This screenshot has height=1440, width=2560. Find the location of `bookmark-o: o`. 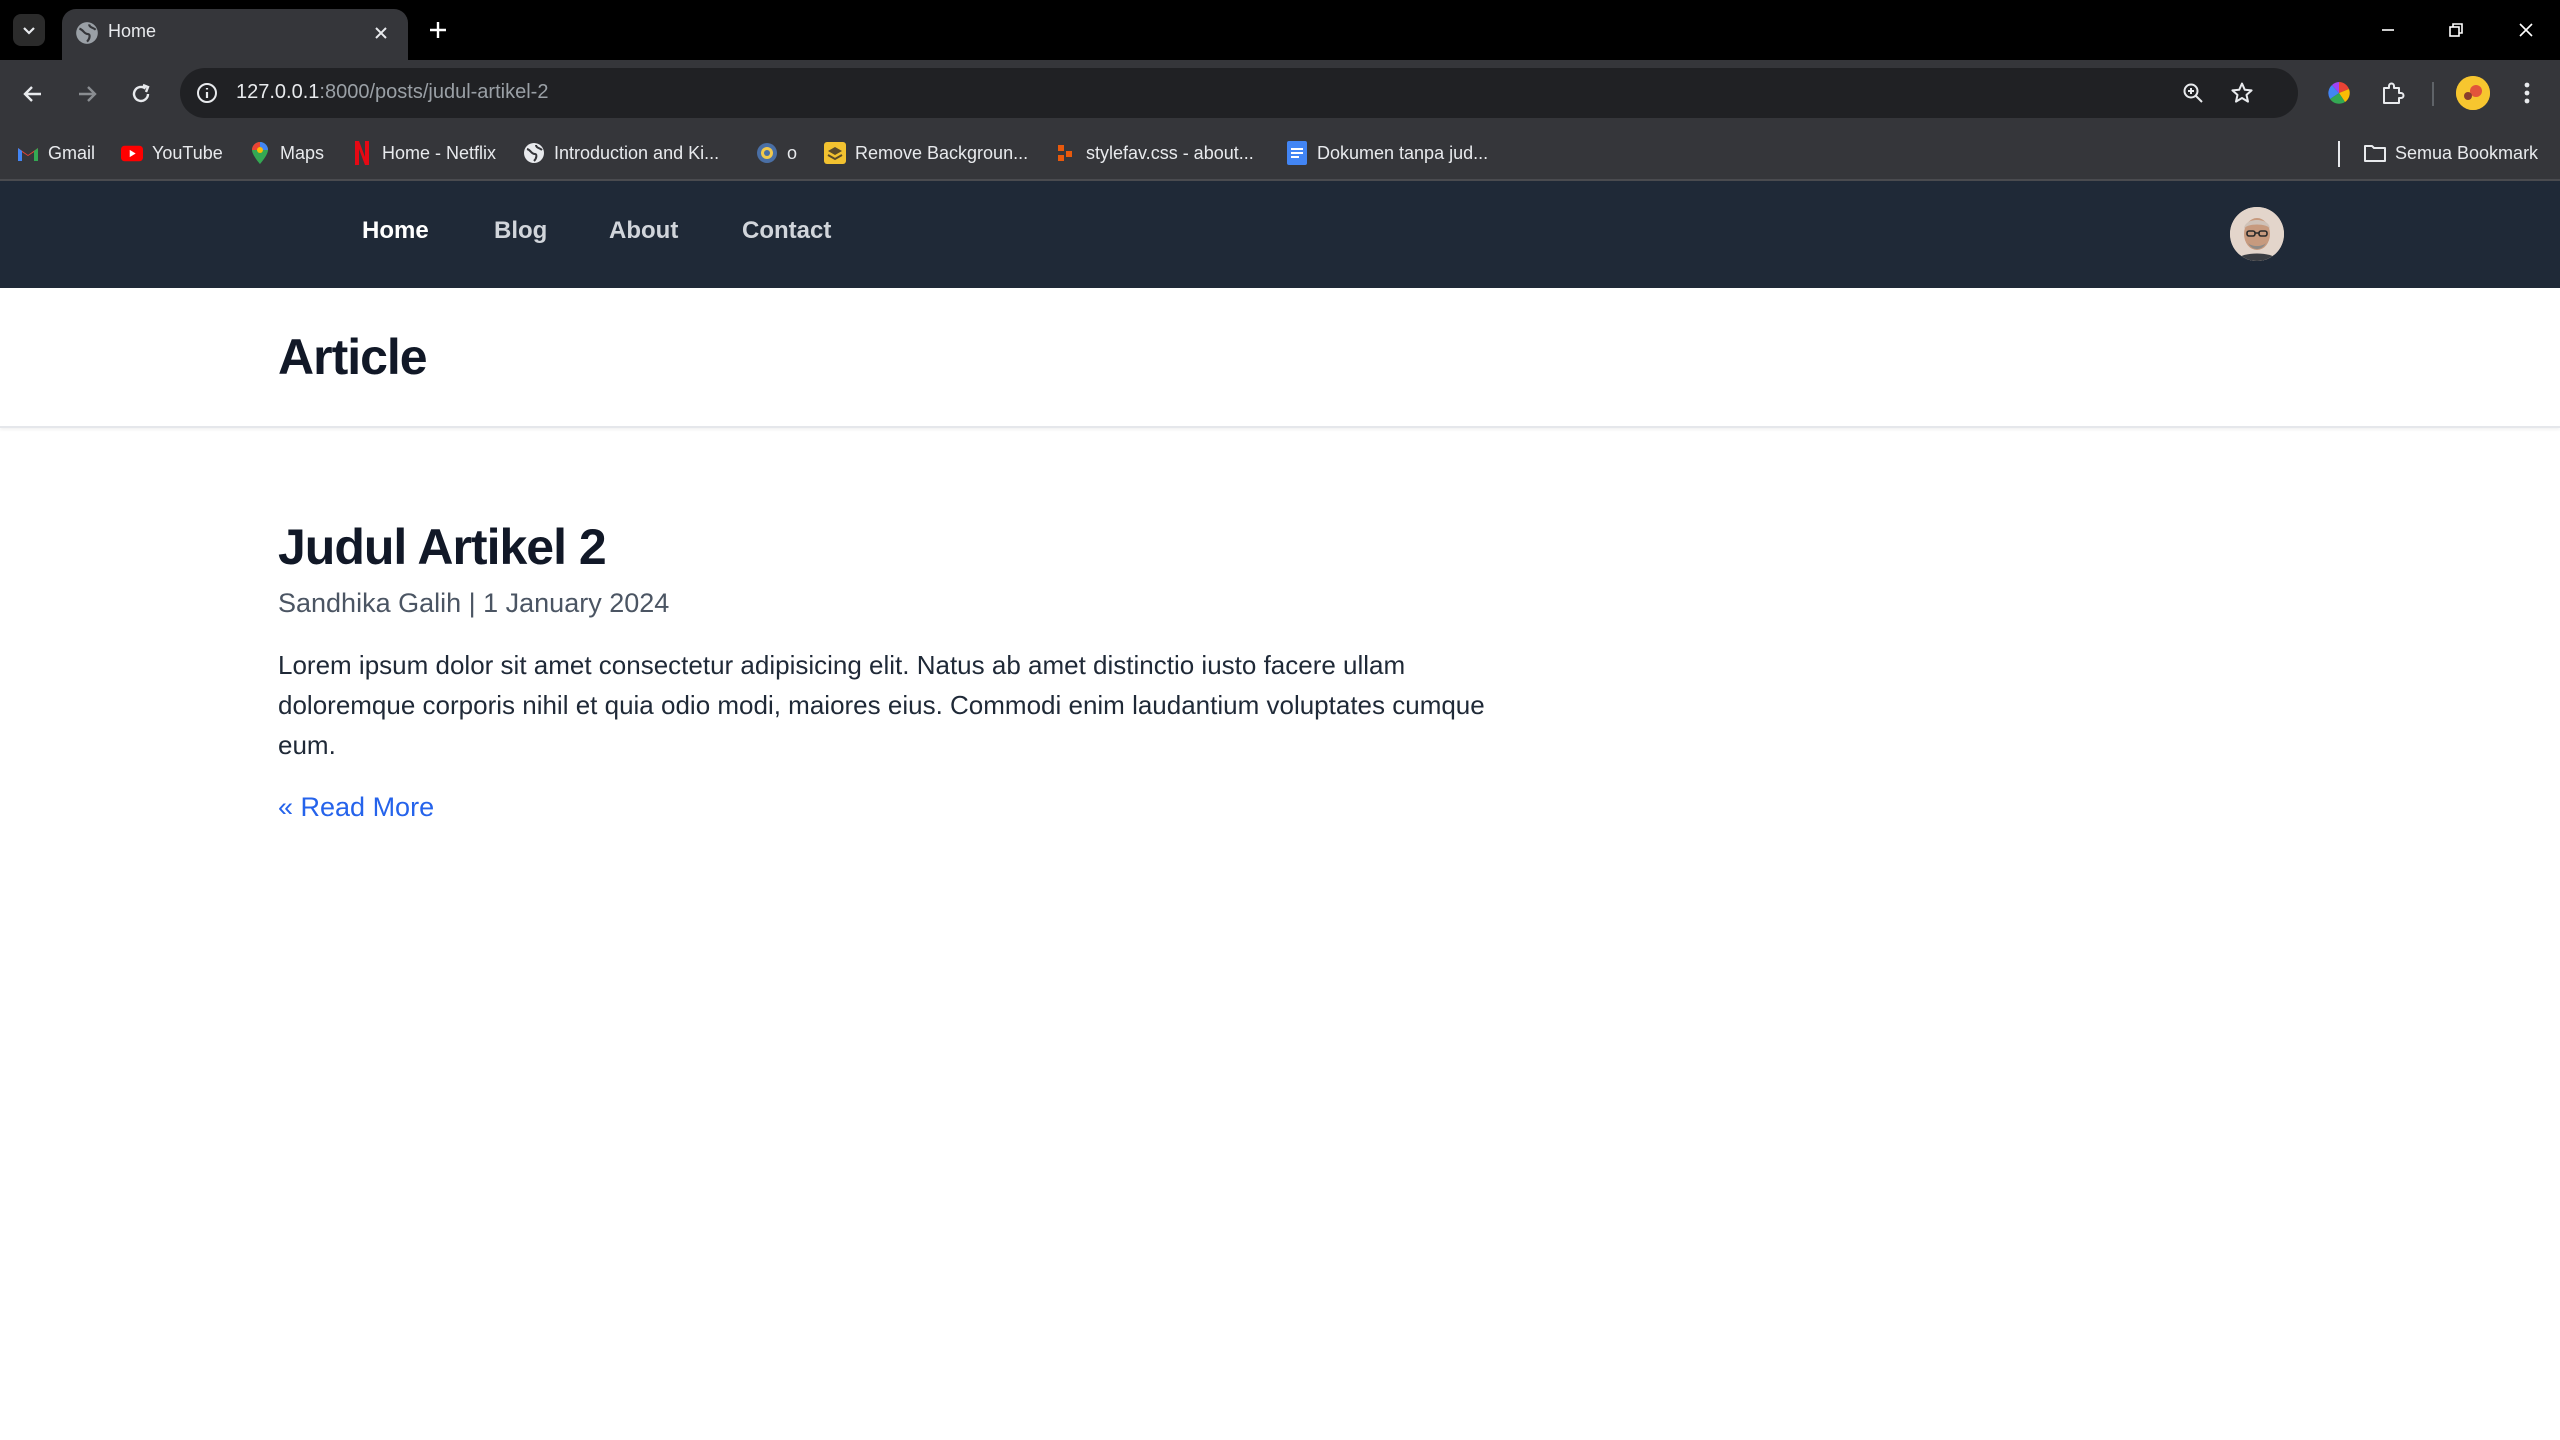

bookmark-o: o is located at coordinates (776, 153).